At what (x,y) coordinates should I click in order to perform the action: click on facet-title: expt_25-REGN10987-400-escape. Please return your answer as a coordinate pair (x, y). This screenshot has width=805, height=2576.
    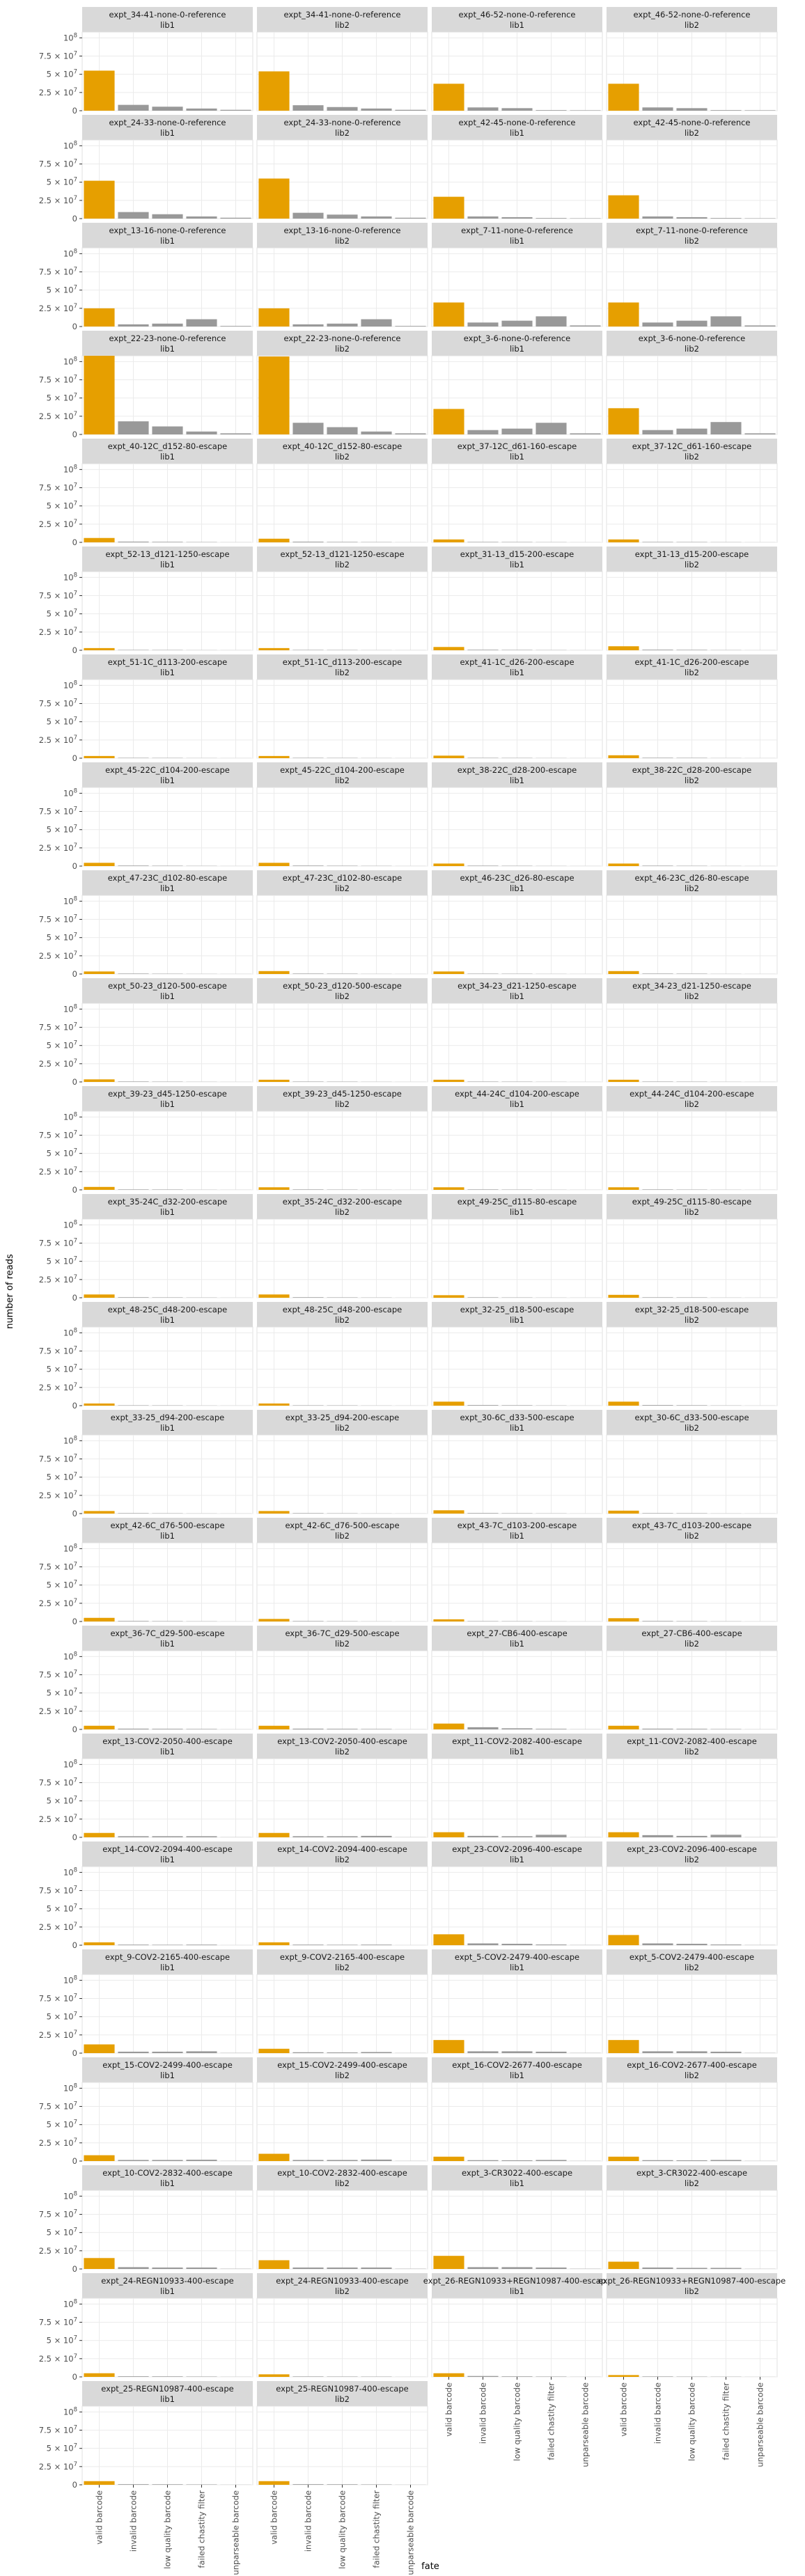
    Looking at the image, I should click on (342, 2389).